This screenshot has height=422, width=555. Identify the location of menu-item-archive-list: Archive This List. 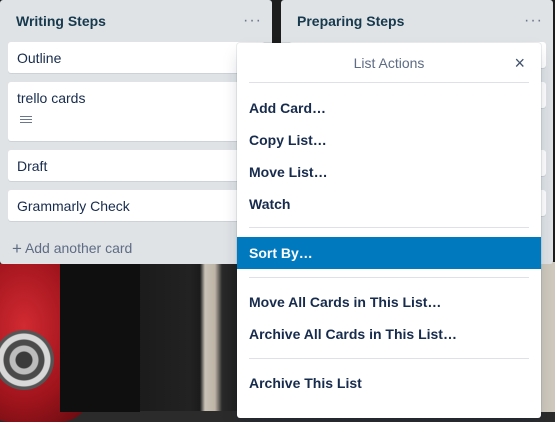
(389, 383).